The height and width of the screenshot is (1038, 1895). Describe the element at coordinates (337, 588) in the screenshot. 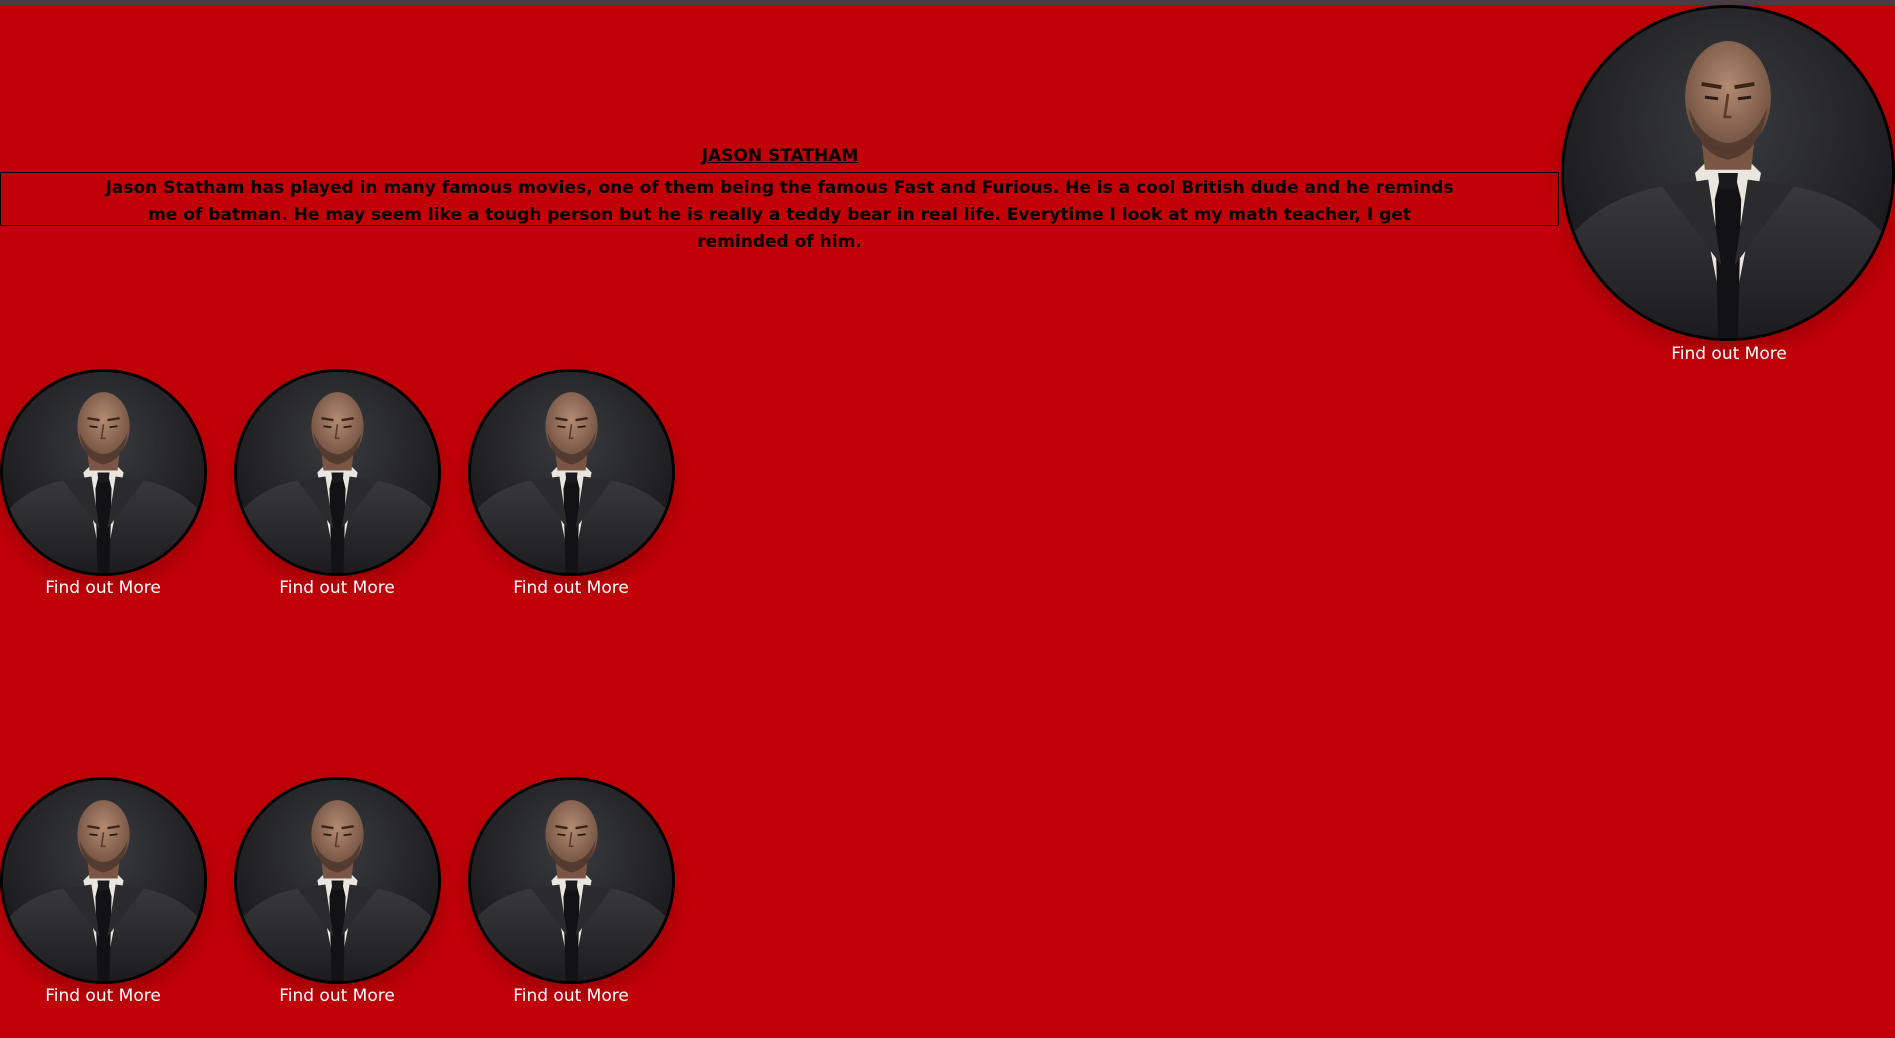

I see `grid-find-out-more-link-2: Find out More` at that location.